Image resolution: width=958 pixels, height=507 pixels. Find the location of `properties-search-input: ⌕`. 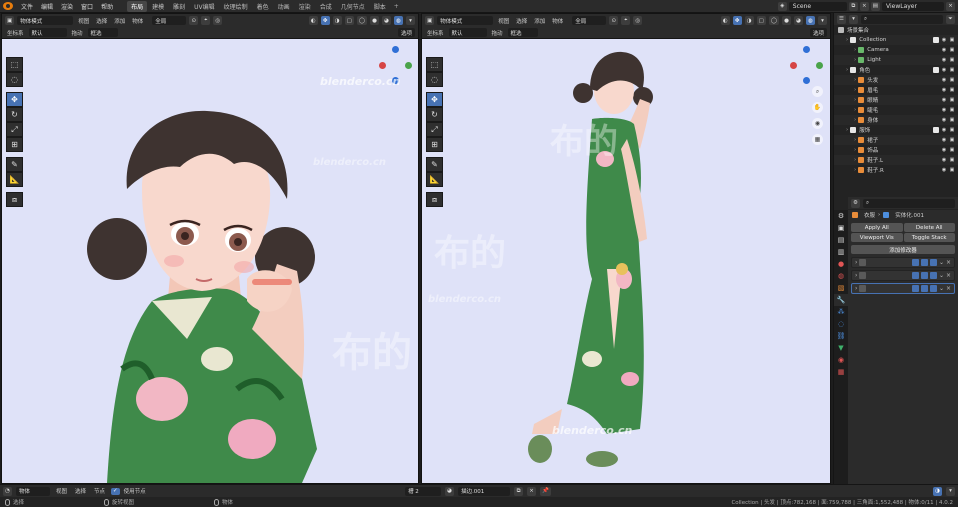

properties-search-input: ⌕ is located at coordinates (909, 203).